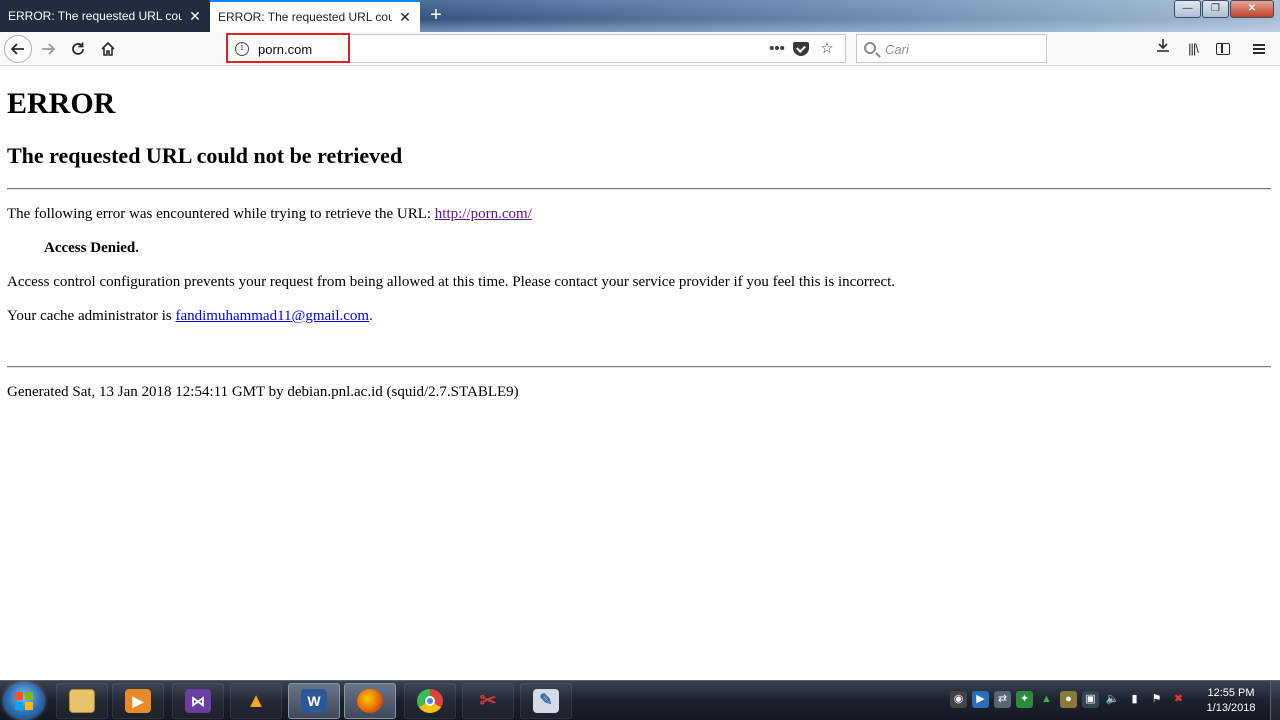  I want to click on pocket-icon, so click(801, 49).